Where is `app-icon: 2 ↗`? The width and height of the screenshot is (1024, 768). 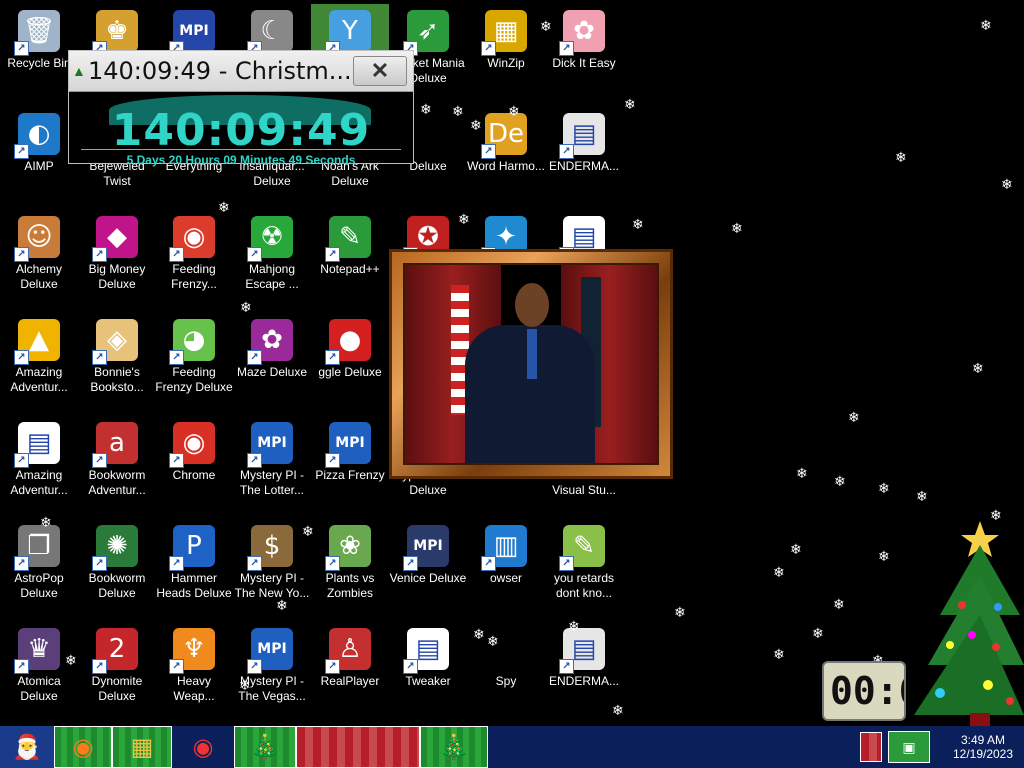
app-icon: 2 ↗ is located at coordinates (115, 651).